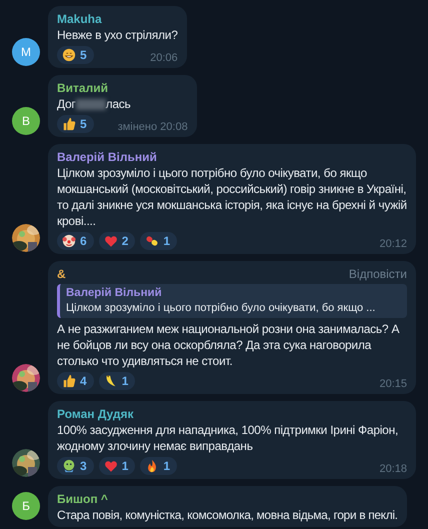 The height and width of the screenshot is (529, 428). What do you see at coordinates (95, 414) in the screenshot?
I see `author-name: Роман Дудяк` at bounding box center [95, 414].